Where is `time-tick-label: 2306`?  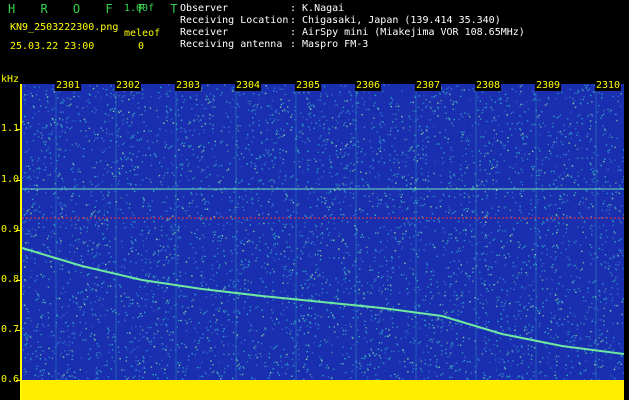
time-tick-label: 2306 is located at coordinates (368, 85).